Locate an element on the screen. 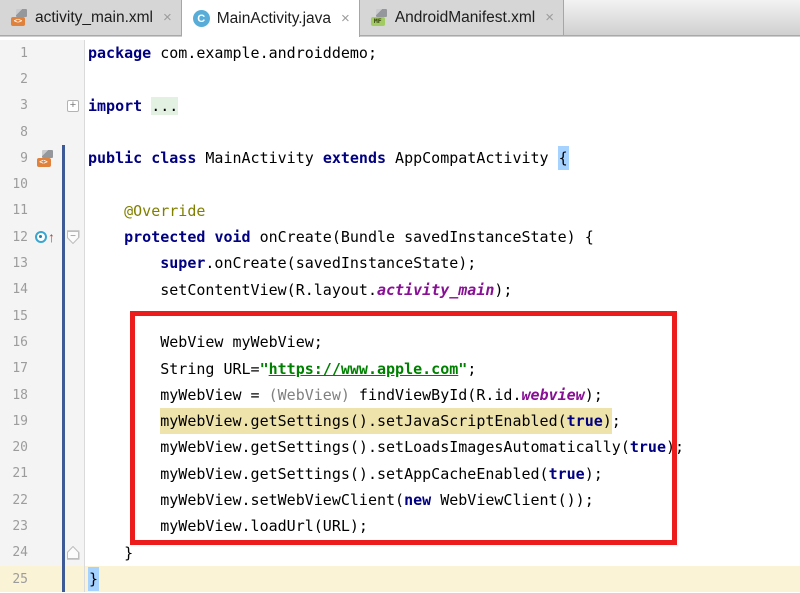 Image resolution: width=800 pixels, height=593 pixels. gutter: 1 is located at coordinates (42, 53).